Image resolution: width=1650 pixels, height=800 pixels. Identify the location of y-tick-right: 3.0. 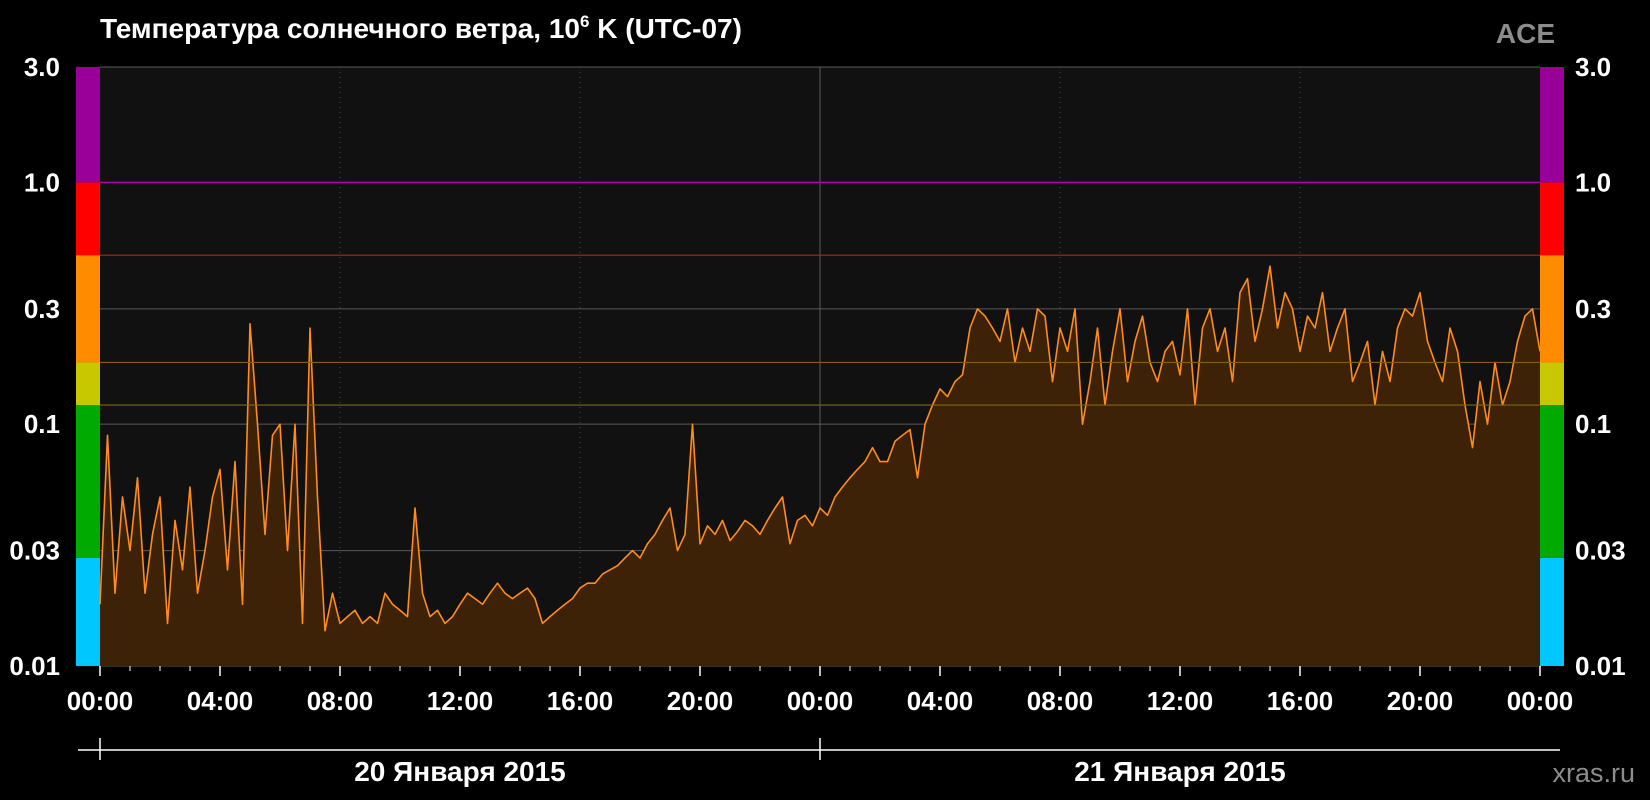
(1593, 67).